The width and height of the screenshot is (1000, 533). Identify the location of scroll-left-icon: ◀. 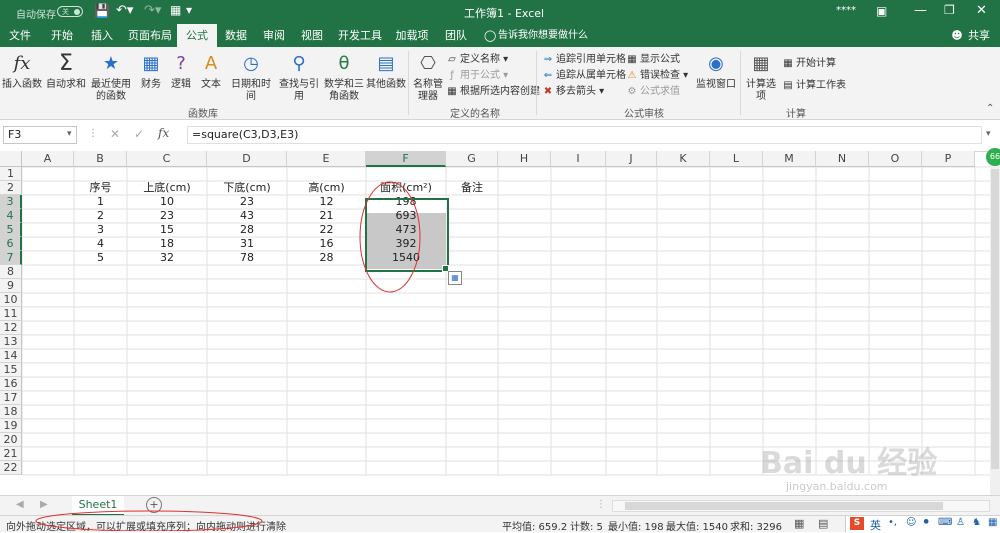
(20, 504).